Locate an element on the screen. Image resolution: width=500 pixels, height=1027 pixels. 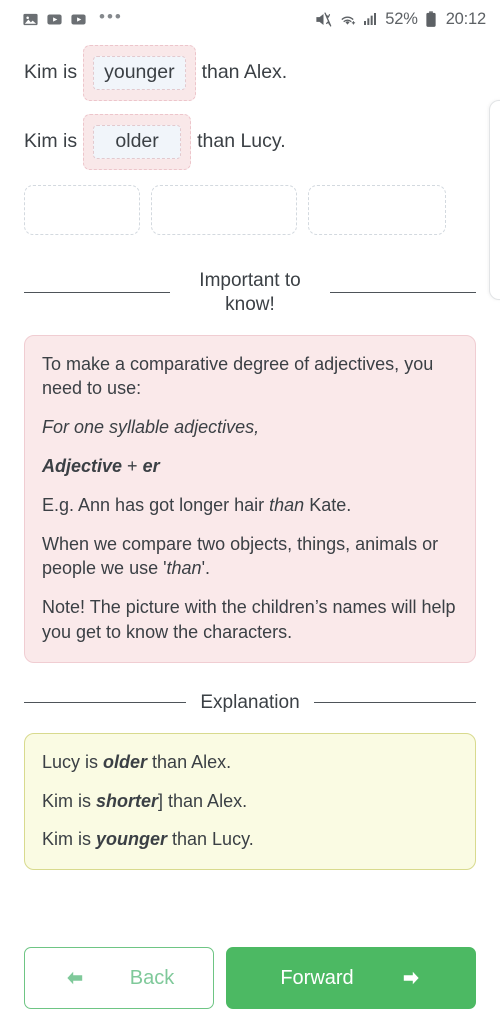
text-run: ] than Alex. is located at coordinates (203, 800).